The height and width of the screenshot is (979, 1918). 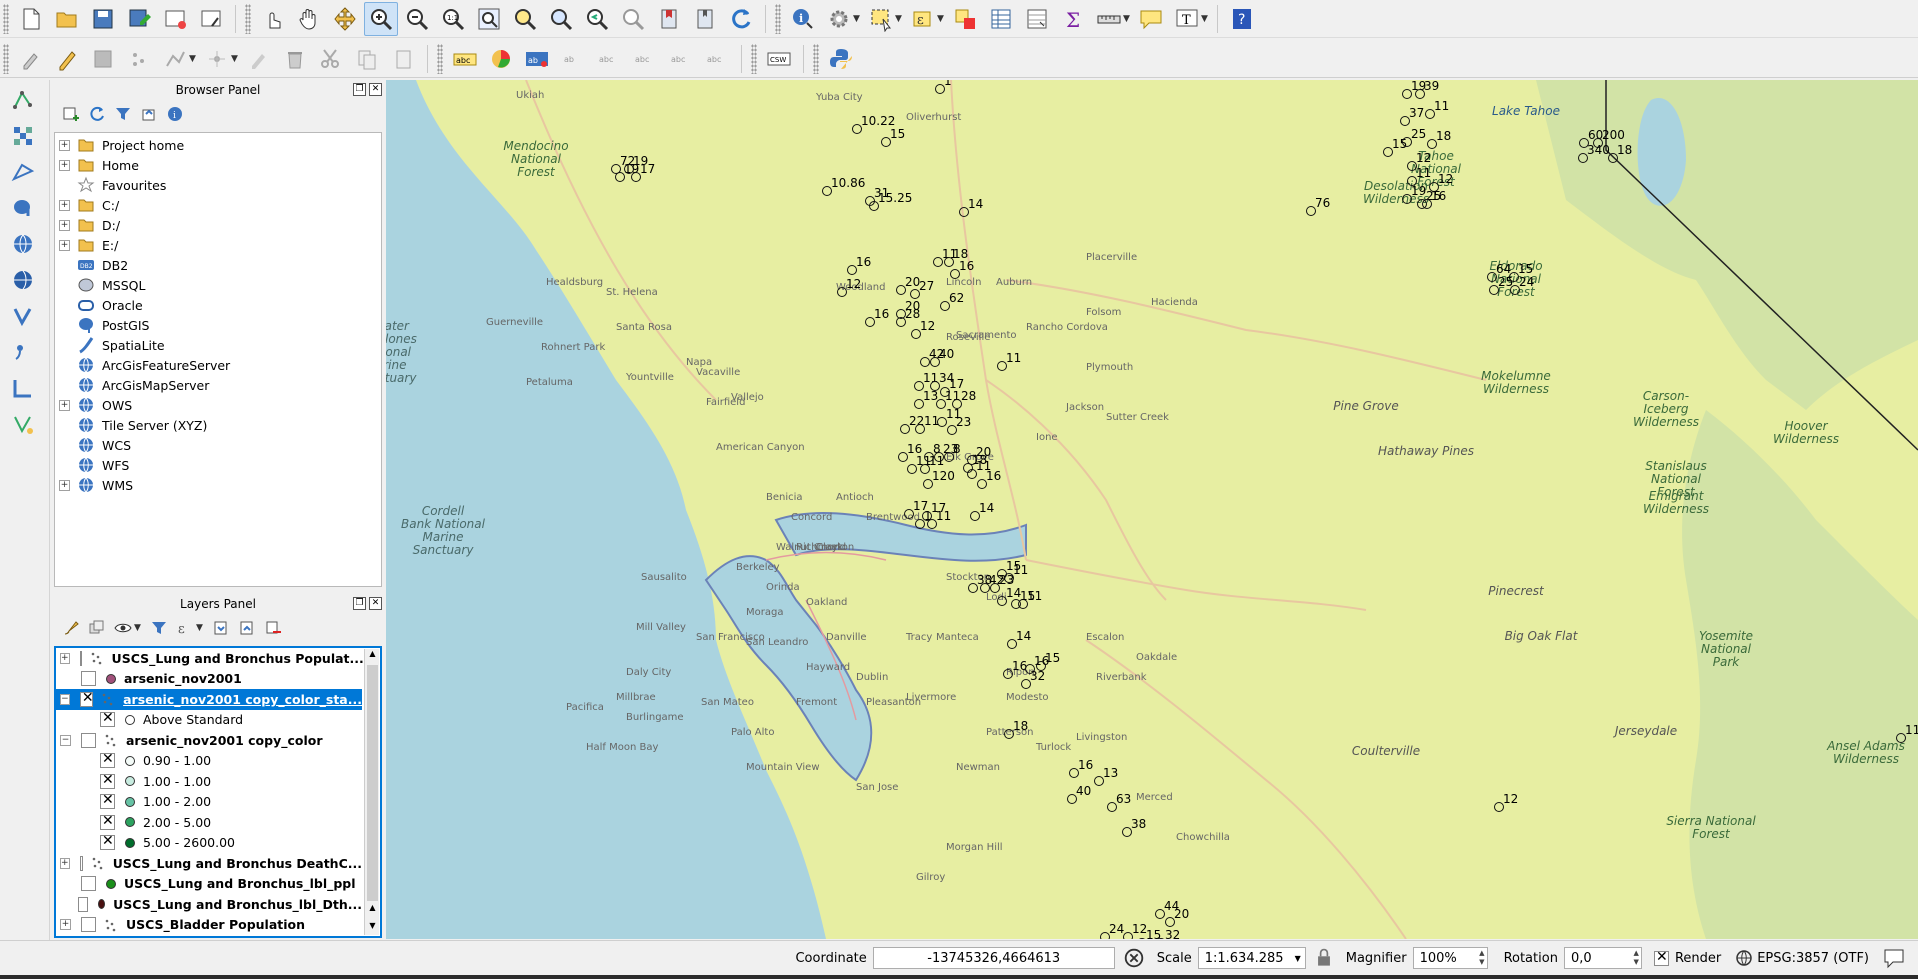 What do you see at coordinates (123, 628) in the screenshot?
I see `manage-map-themes-button` at bounding box center [123, 628].